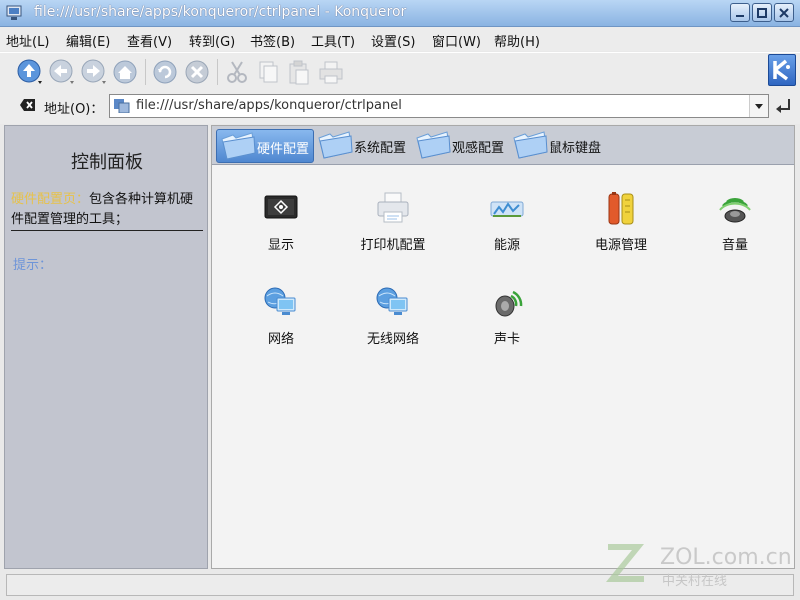 The height and width of the screenshot is (600, 800). I want to click on forward-arrow-icon, so click(94, 72).